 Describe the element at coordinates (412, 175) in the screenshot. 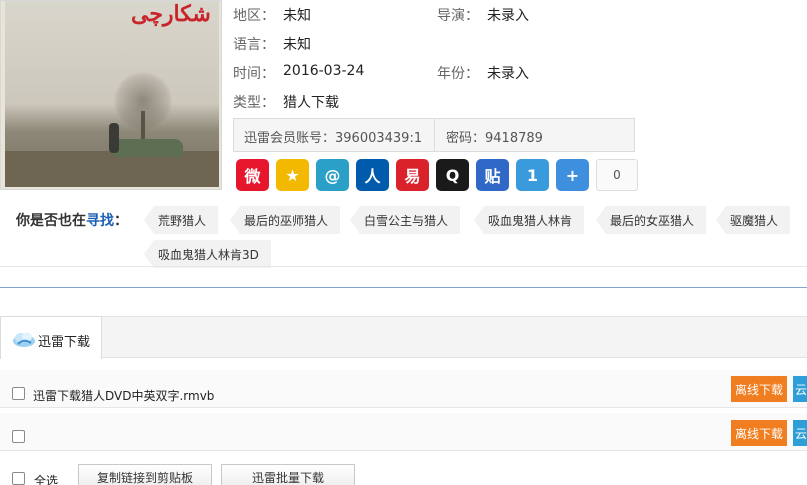

I see `netease-icon: 易` at that location.